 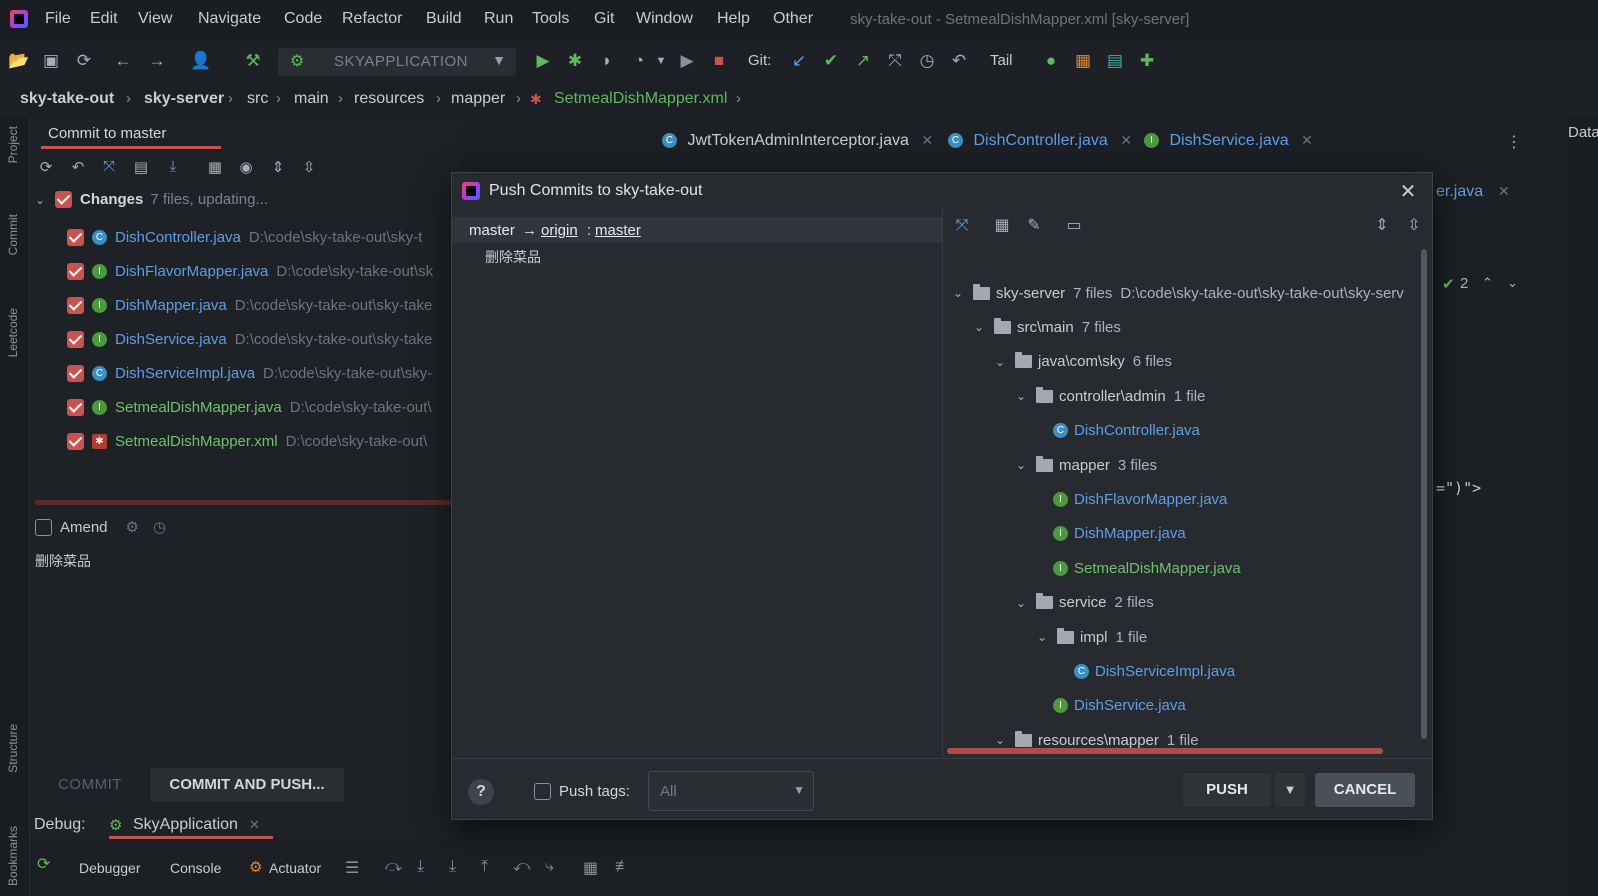 What do you see at coordinates (927, 61) in the screenshot?
I see `history-icon: ◷` at bounding box center [927, 61].